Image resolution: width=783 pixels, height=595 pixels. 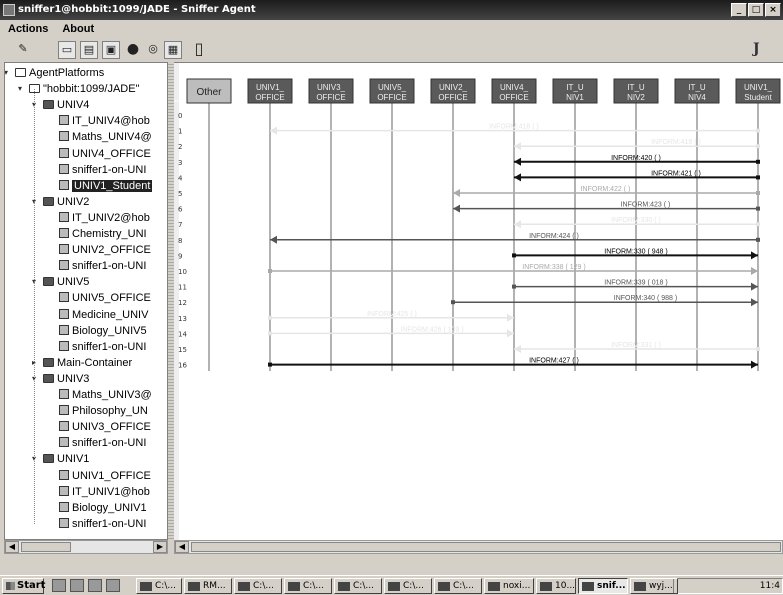 What do you see at coordinates (113, 585) in the screenshot?
I see `quicklaunch-media-icon` at bounding box center [113, 585].